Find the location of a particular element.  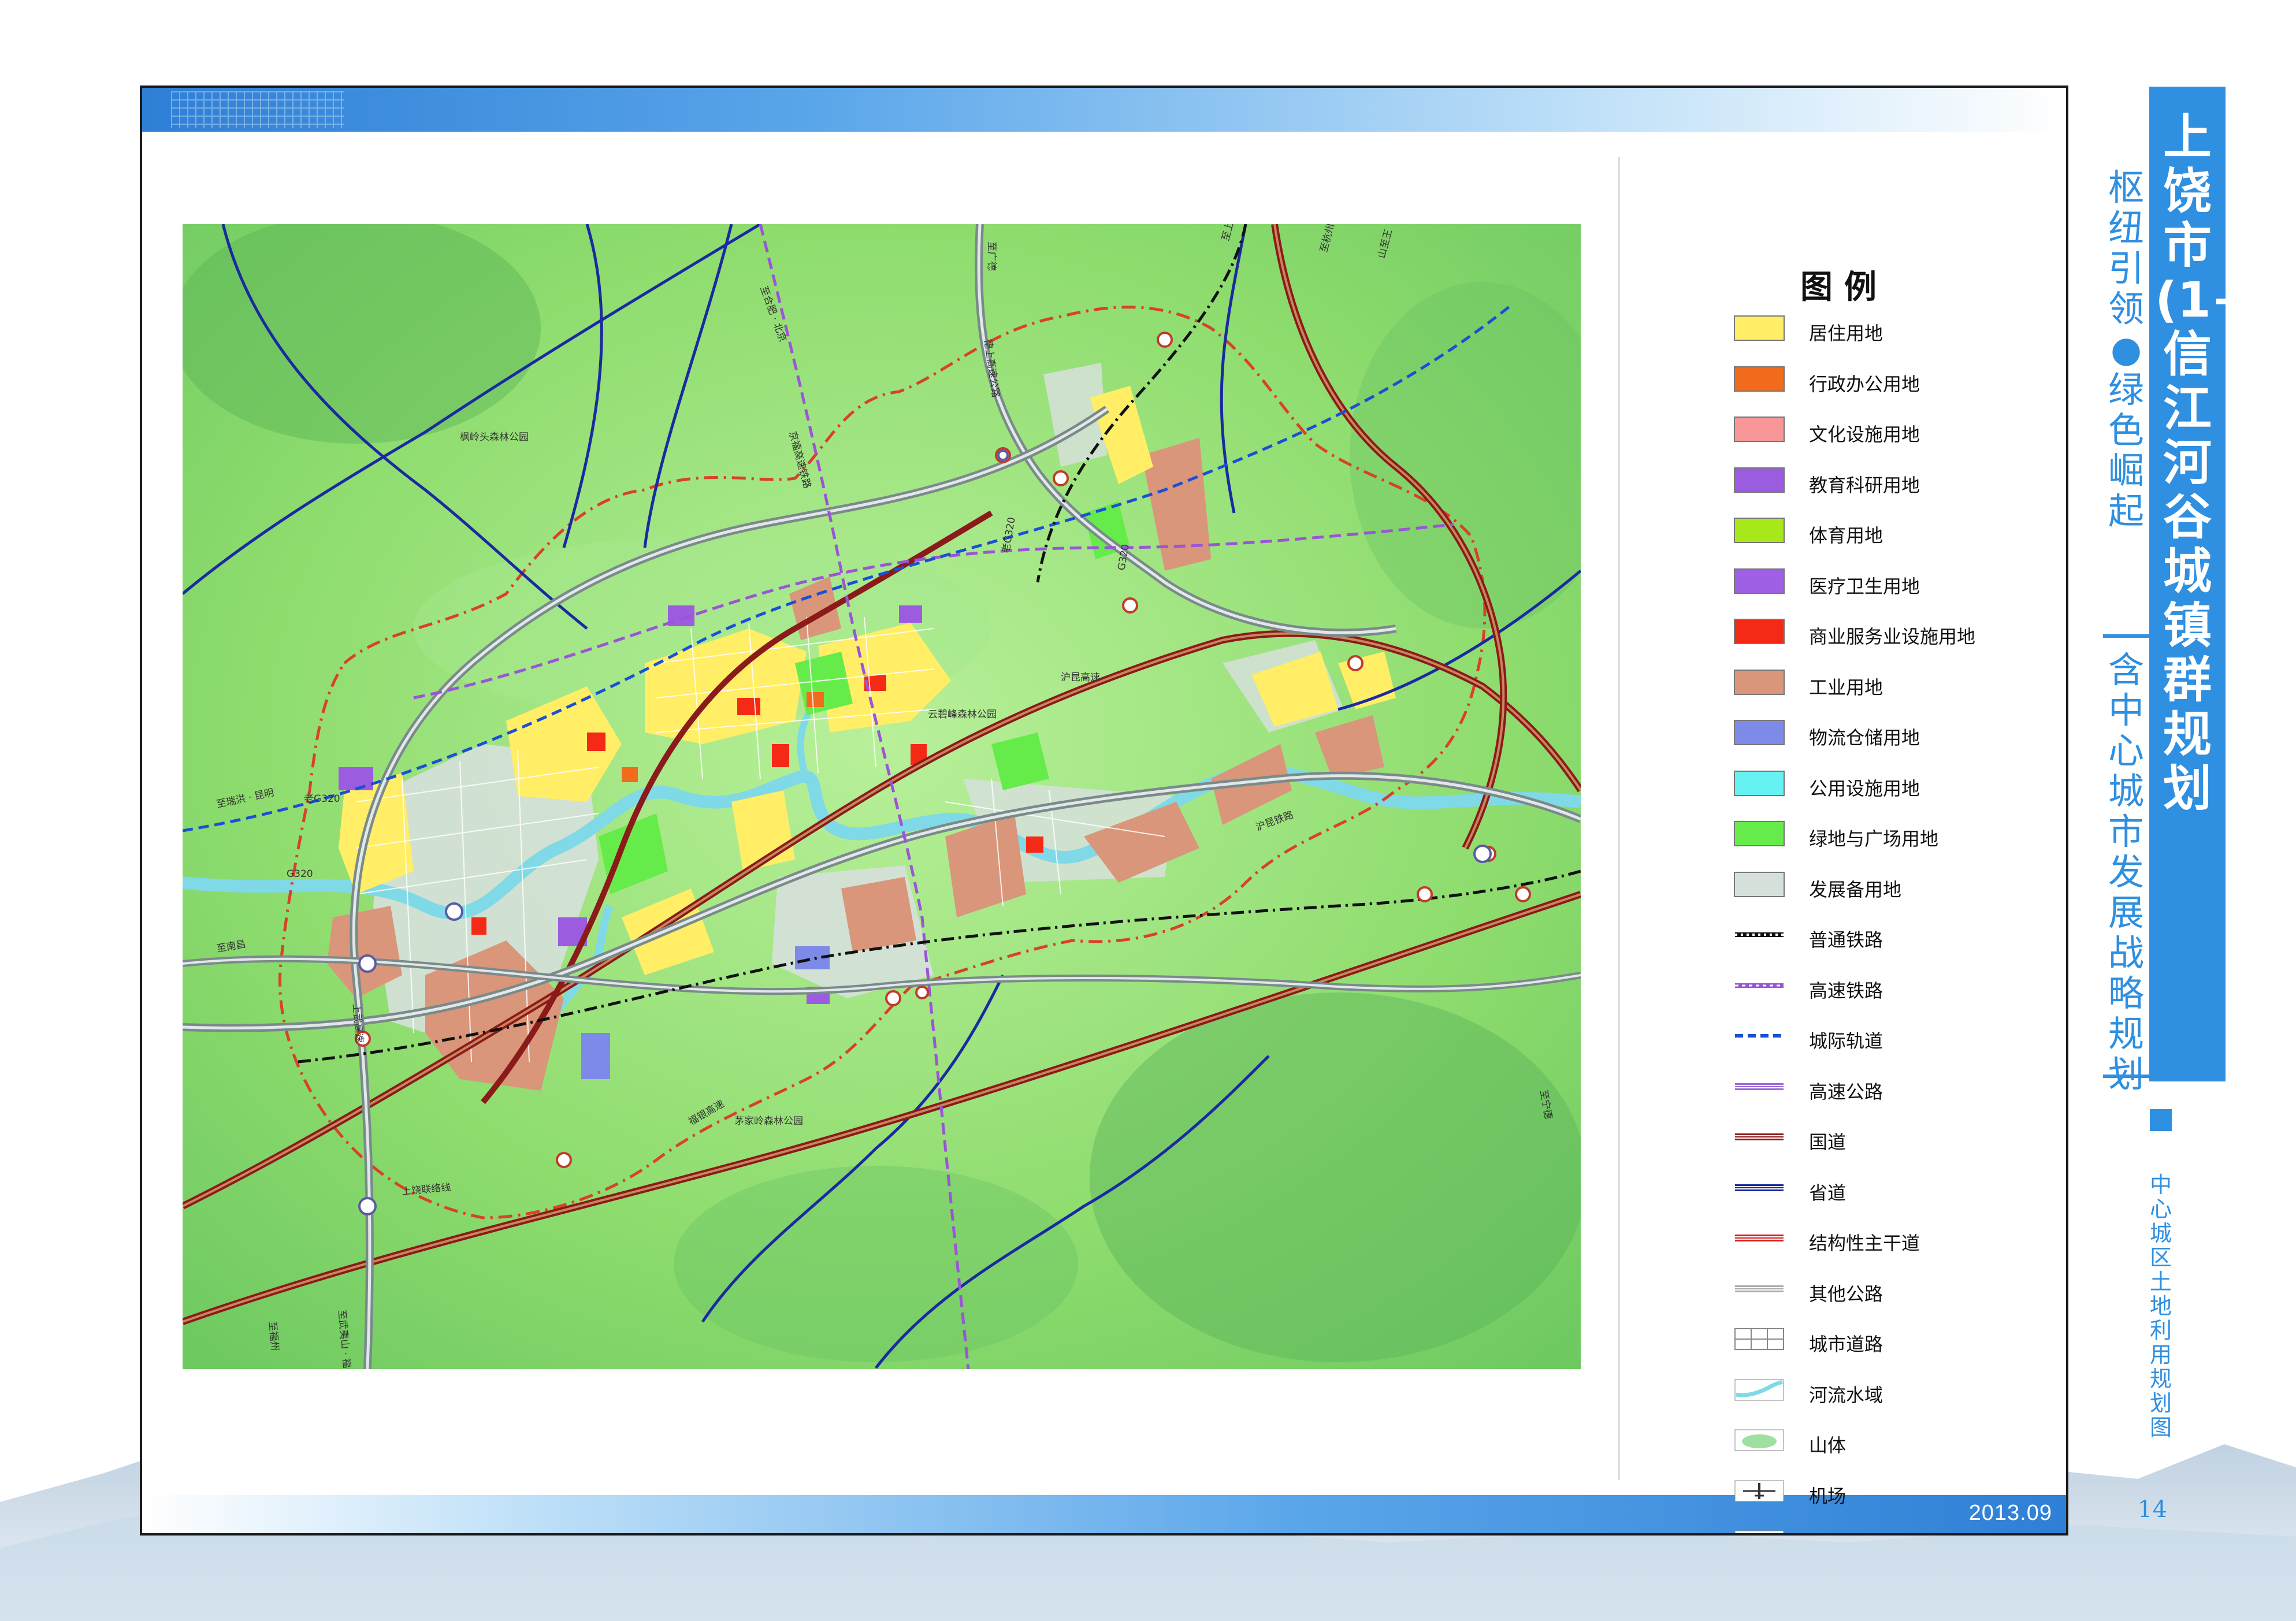

main-title: 上饶市(1+5)信江河谷城镇群规划 is located at coordinates (2225, 463).